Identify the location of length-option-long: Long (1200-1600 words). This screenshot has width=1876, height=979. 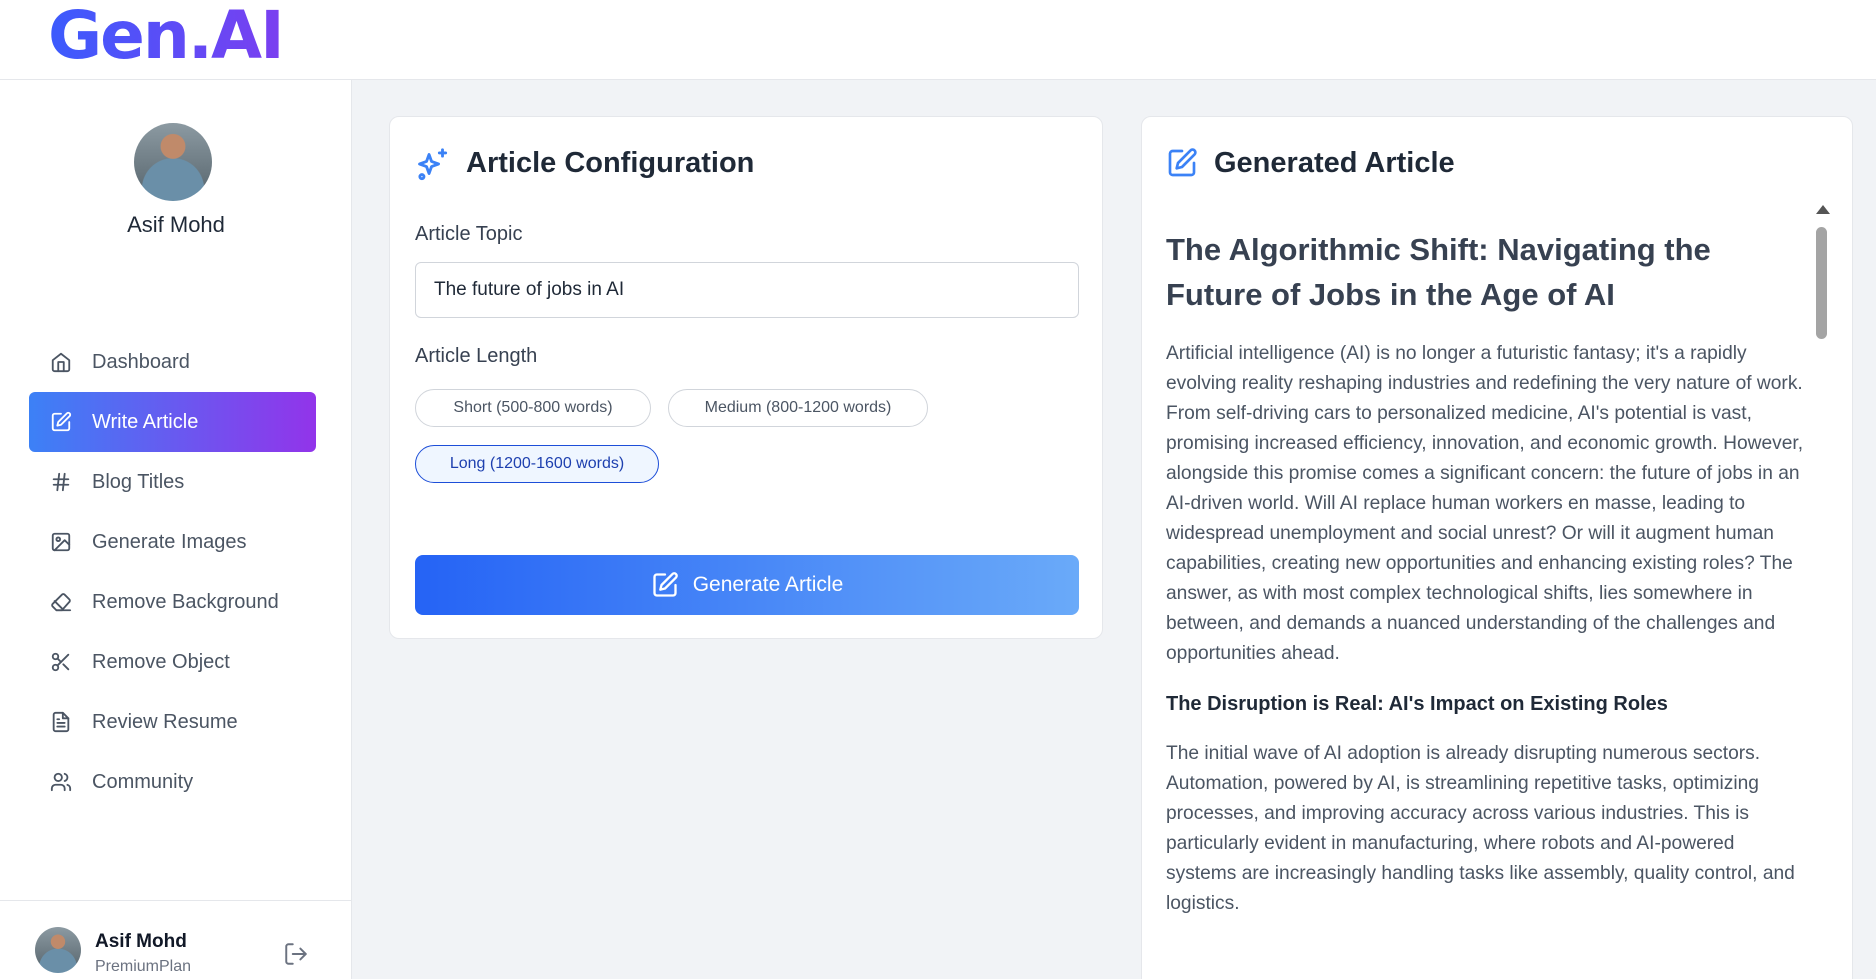
(537, 464).